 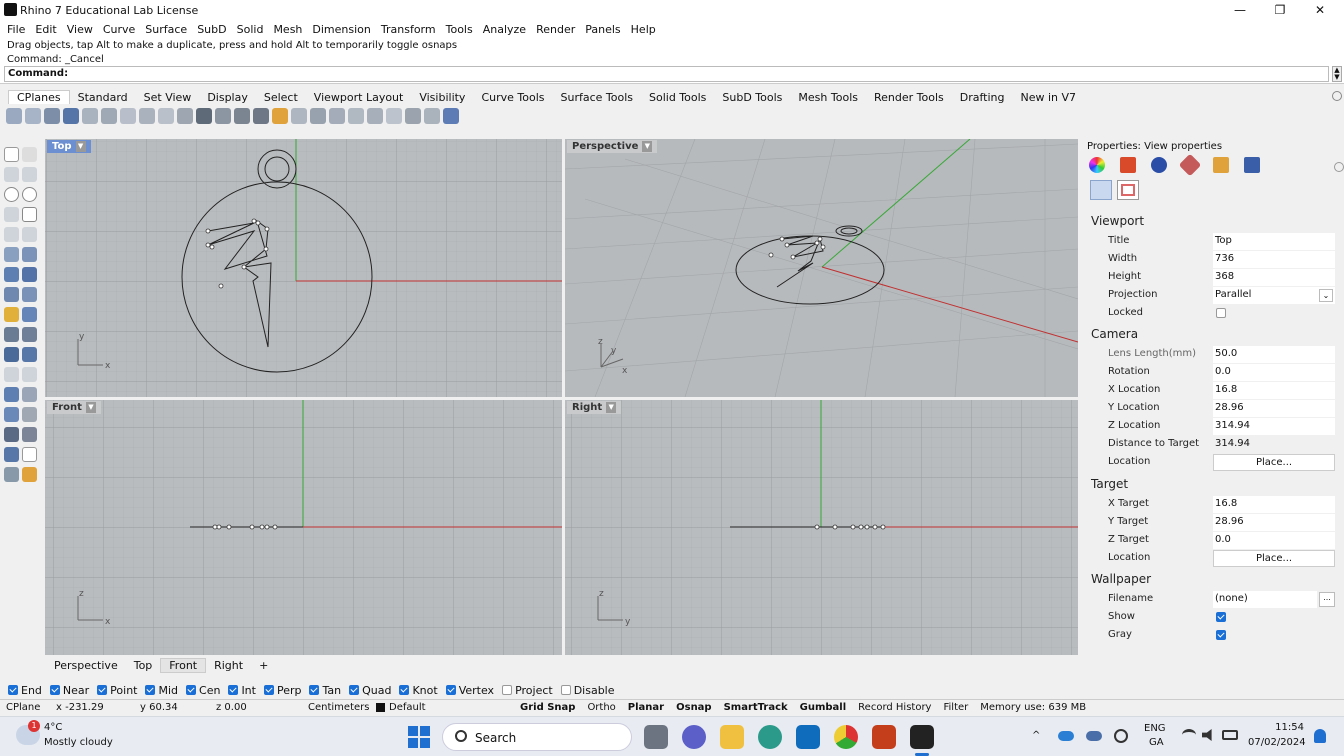 I want to click on folder-icon, so click(x=280, y=116).